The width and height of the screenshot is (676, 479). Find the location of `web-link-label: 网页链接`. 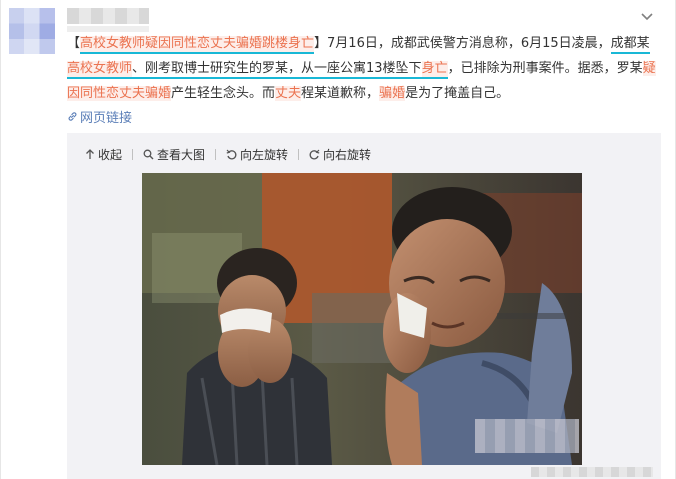

web-link-label: 网页链接 is located at coordinates (106, 118).